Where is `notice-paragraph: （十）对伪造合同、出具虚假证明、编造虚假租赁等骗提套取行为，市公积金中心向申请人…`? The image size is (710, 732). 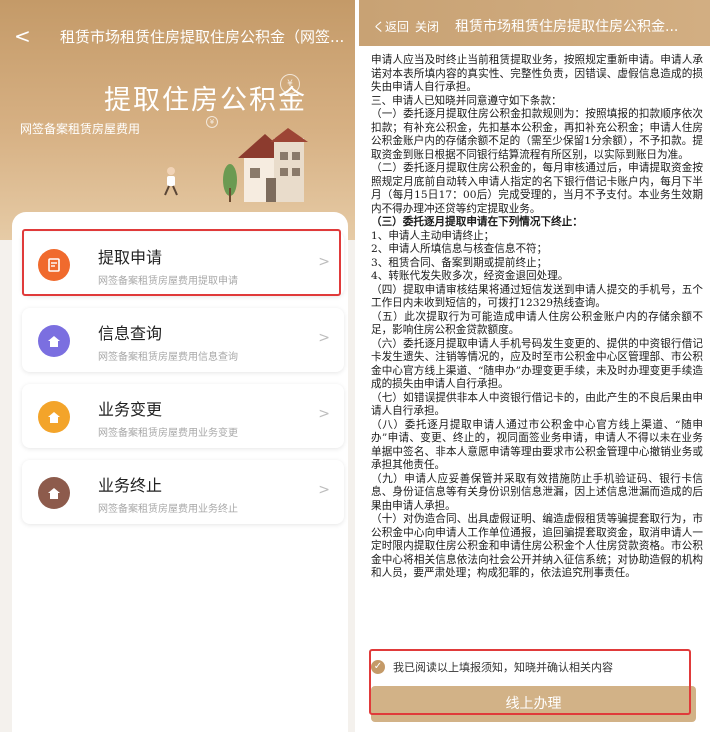
notice-paragraph: （十）对伪造合同、出具虚假证明、编造虚假租赁等骗提套取行为，市公积金中心向申请人… is located at coordinates (537, 546).